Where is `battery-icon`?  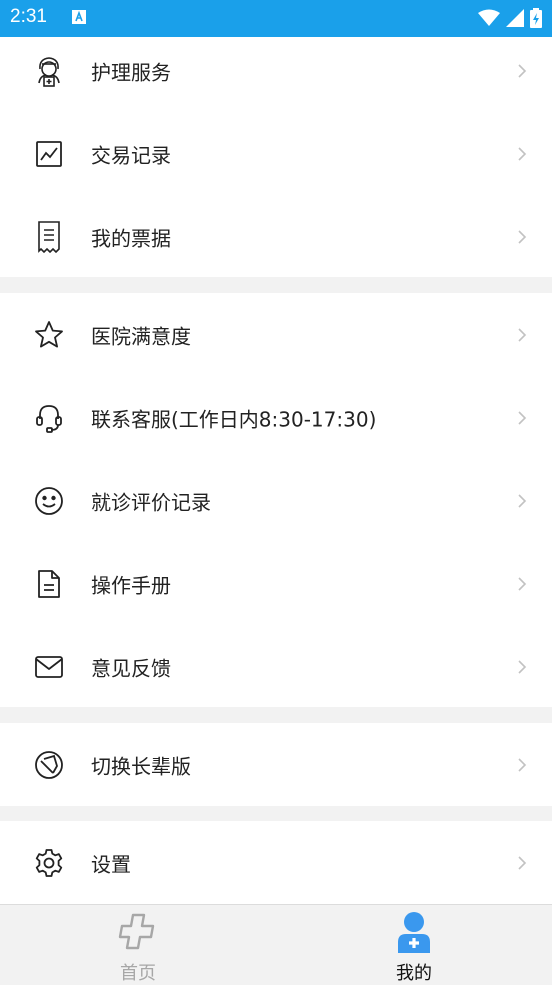
battery-icon is located at coordinates (536, 18).